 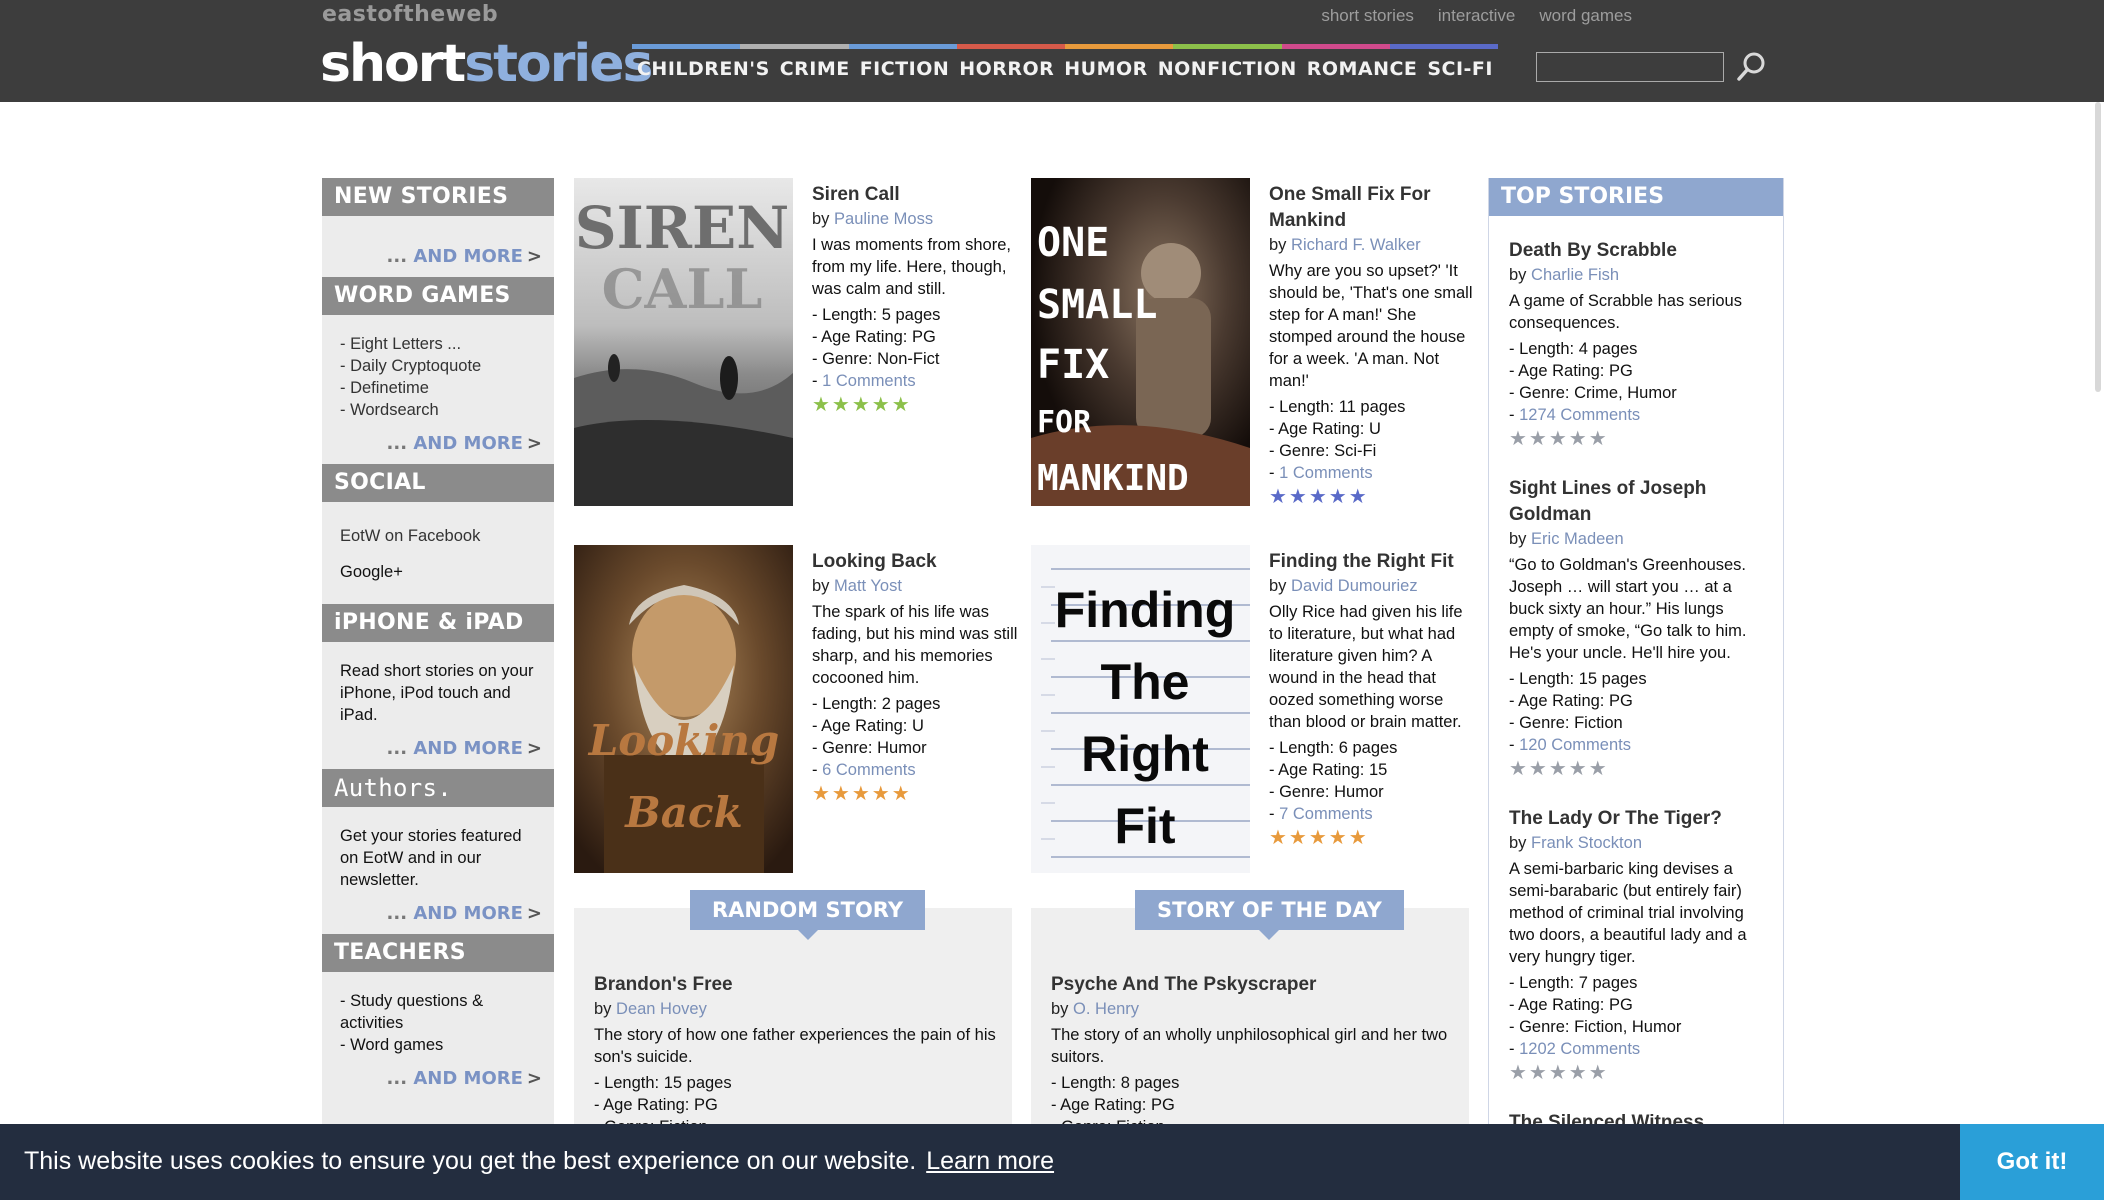 What do you see at coordinates (438, 366) in the screenshot?
I see `word-game-item: - Daily Cryptoquote` at bounding box center [438, 366].